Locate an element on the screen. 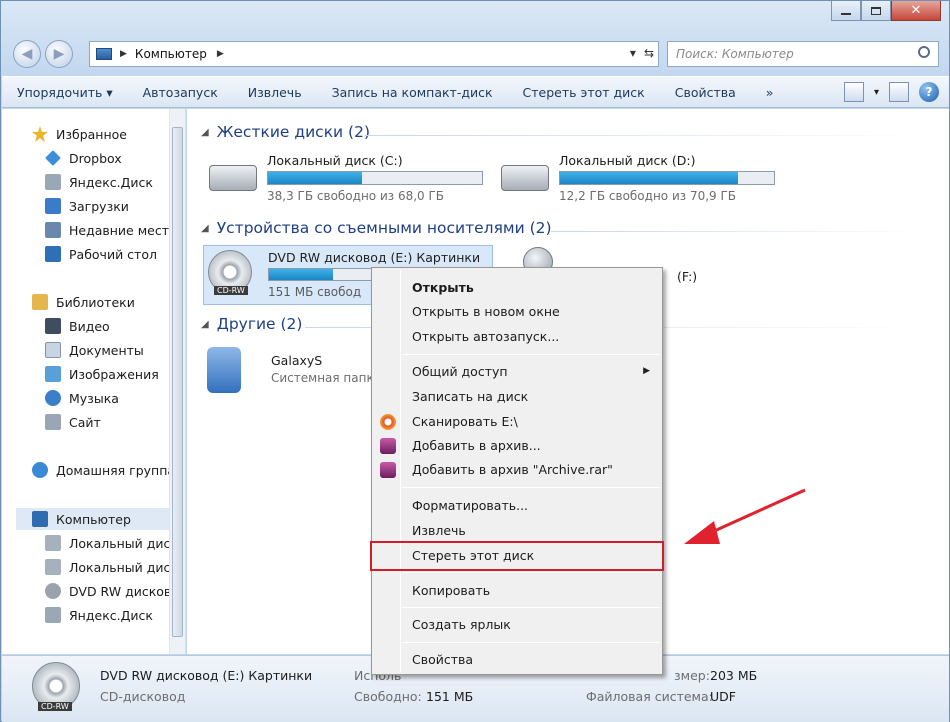 This screenshot has height=722, width=950. details-size-value: 203 МБ is located at coordinates (734, 675).